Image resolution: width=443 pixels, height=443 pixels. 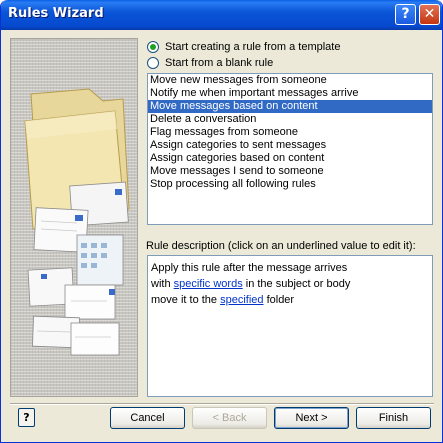 What do you see at coordinates (229, 418) in the screenshot?
I see `back-button: < Back` at bounding box center [229, 418].